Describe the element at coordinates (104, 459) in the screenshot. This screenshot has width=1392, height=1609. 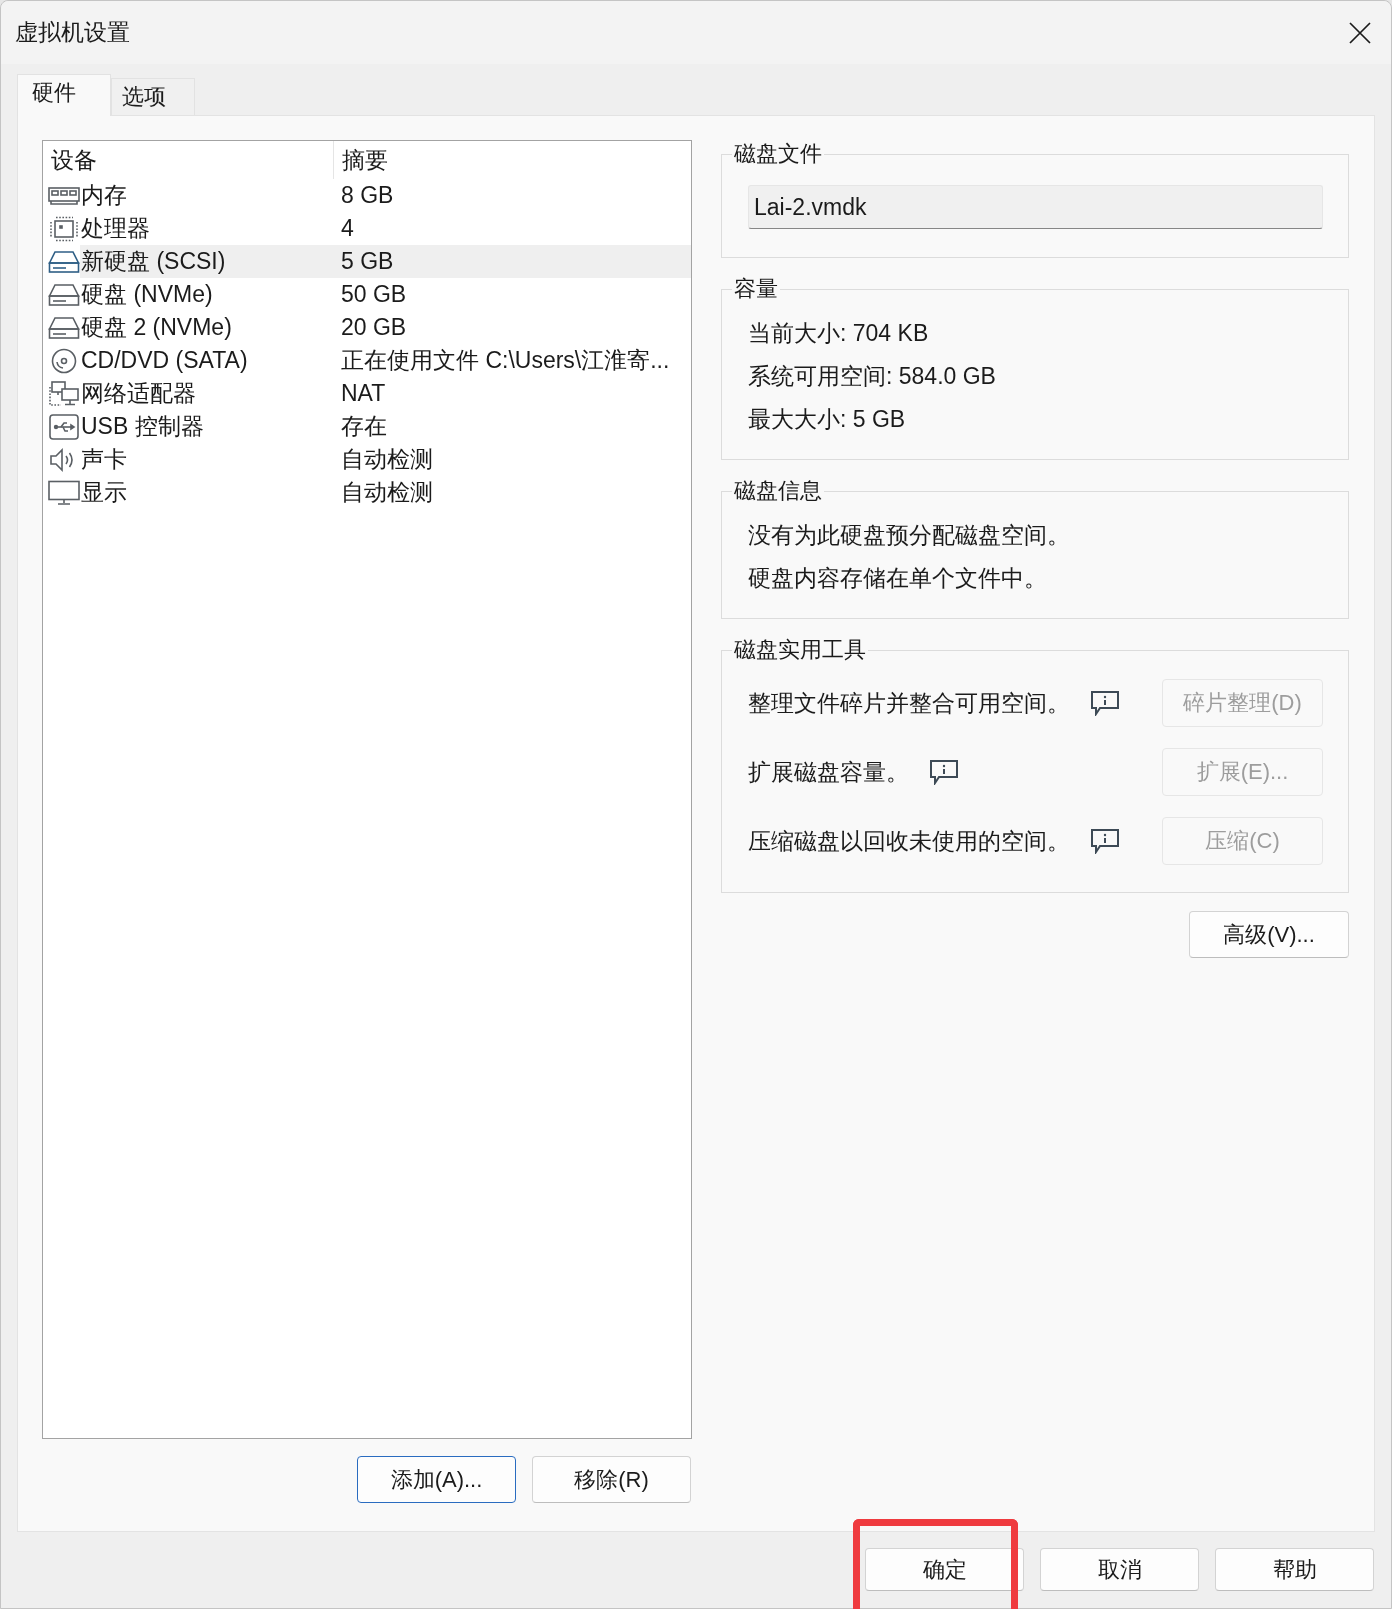
I see `device-name: 声卡` at that location.